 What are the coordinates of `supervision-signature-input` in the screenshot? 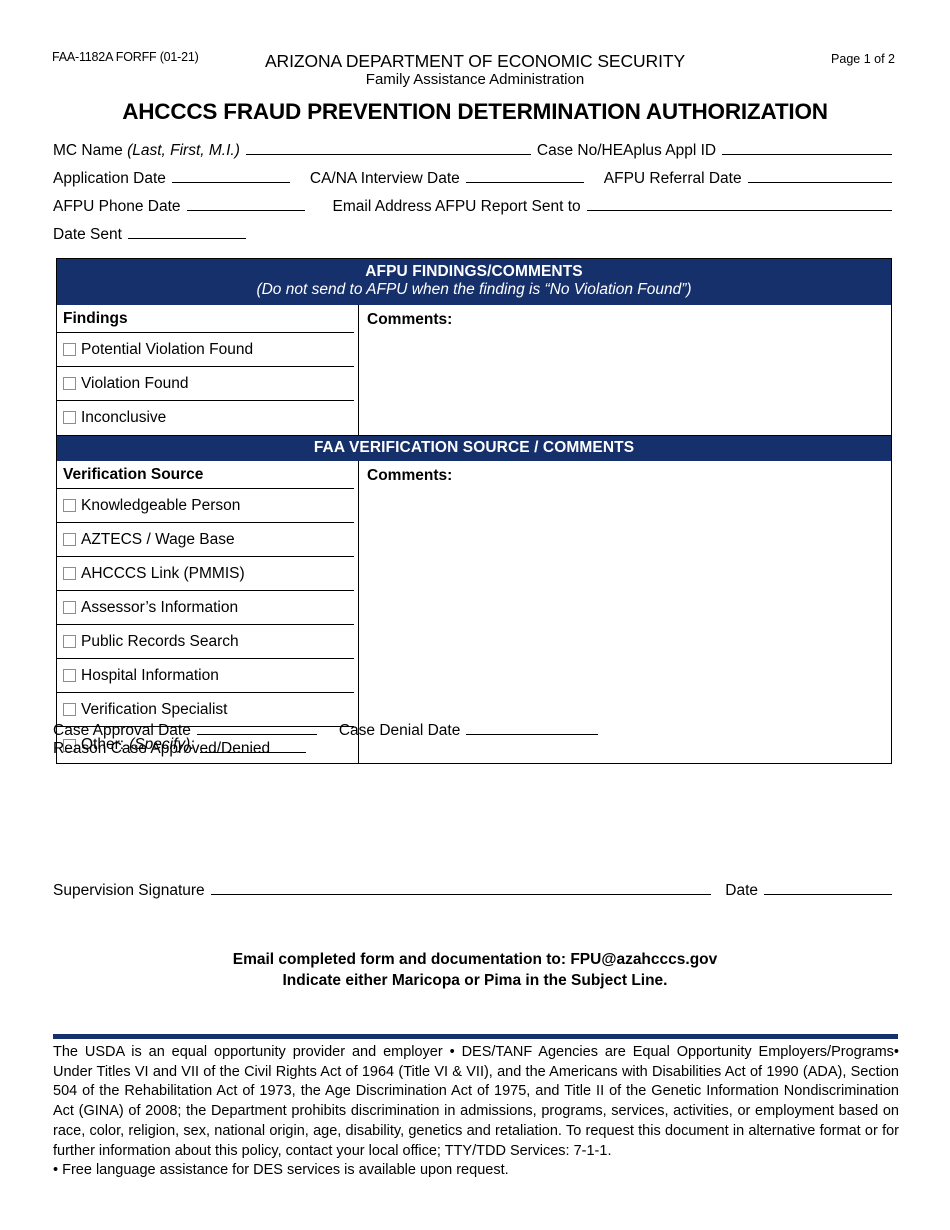 It's located at (461, 887).